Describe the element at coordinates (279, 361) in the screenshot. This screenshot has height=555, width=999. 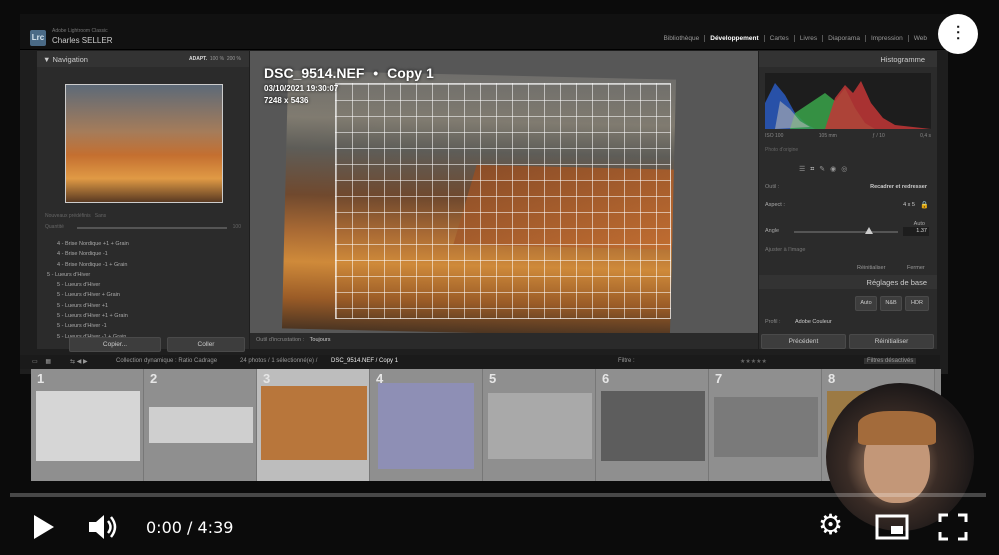
I see `photo-count: 24 photos / 1 sélectionné(e) /` at that location.